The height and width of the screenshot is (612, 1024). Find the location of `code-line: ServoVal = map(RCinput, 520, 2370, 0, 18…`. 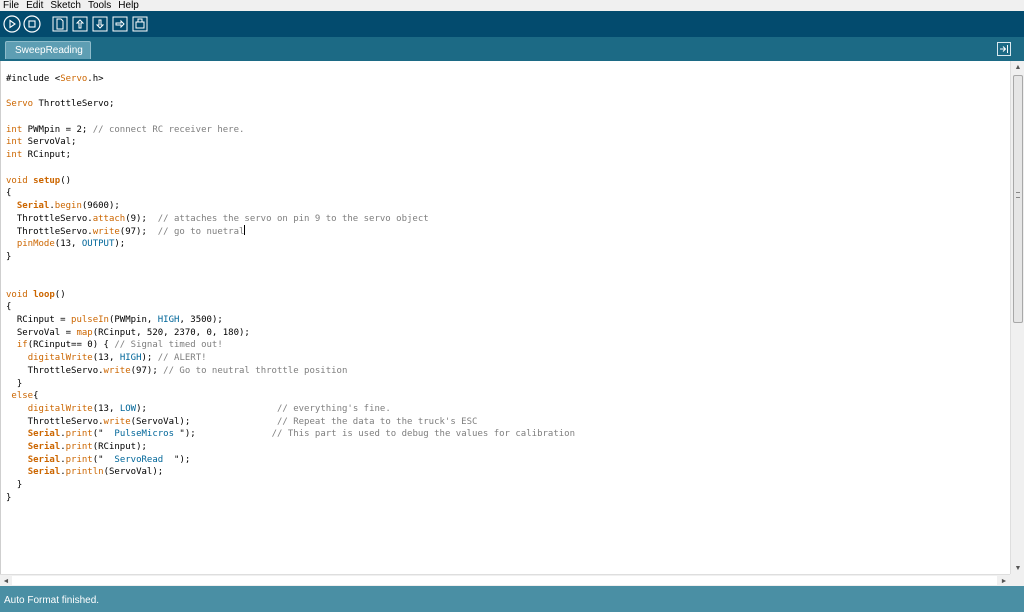

code-line: ServoVal = map(RCinput, 520, 2370, 0, 18… is located at coordinates (290, 333).